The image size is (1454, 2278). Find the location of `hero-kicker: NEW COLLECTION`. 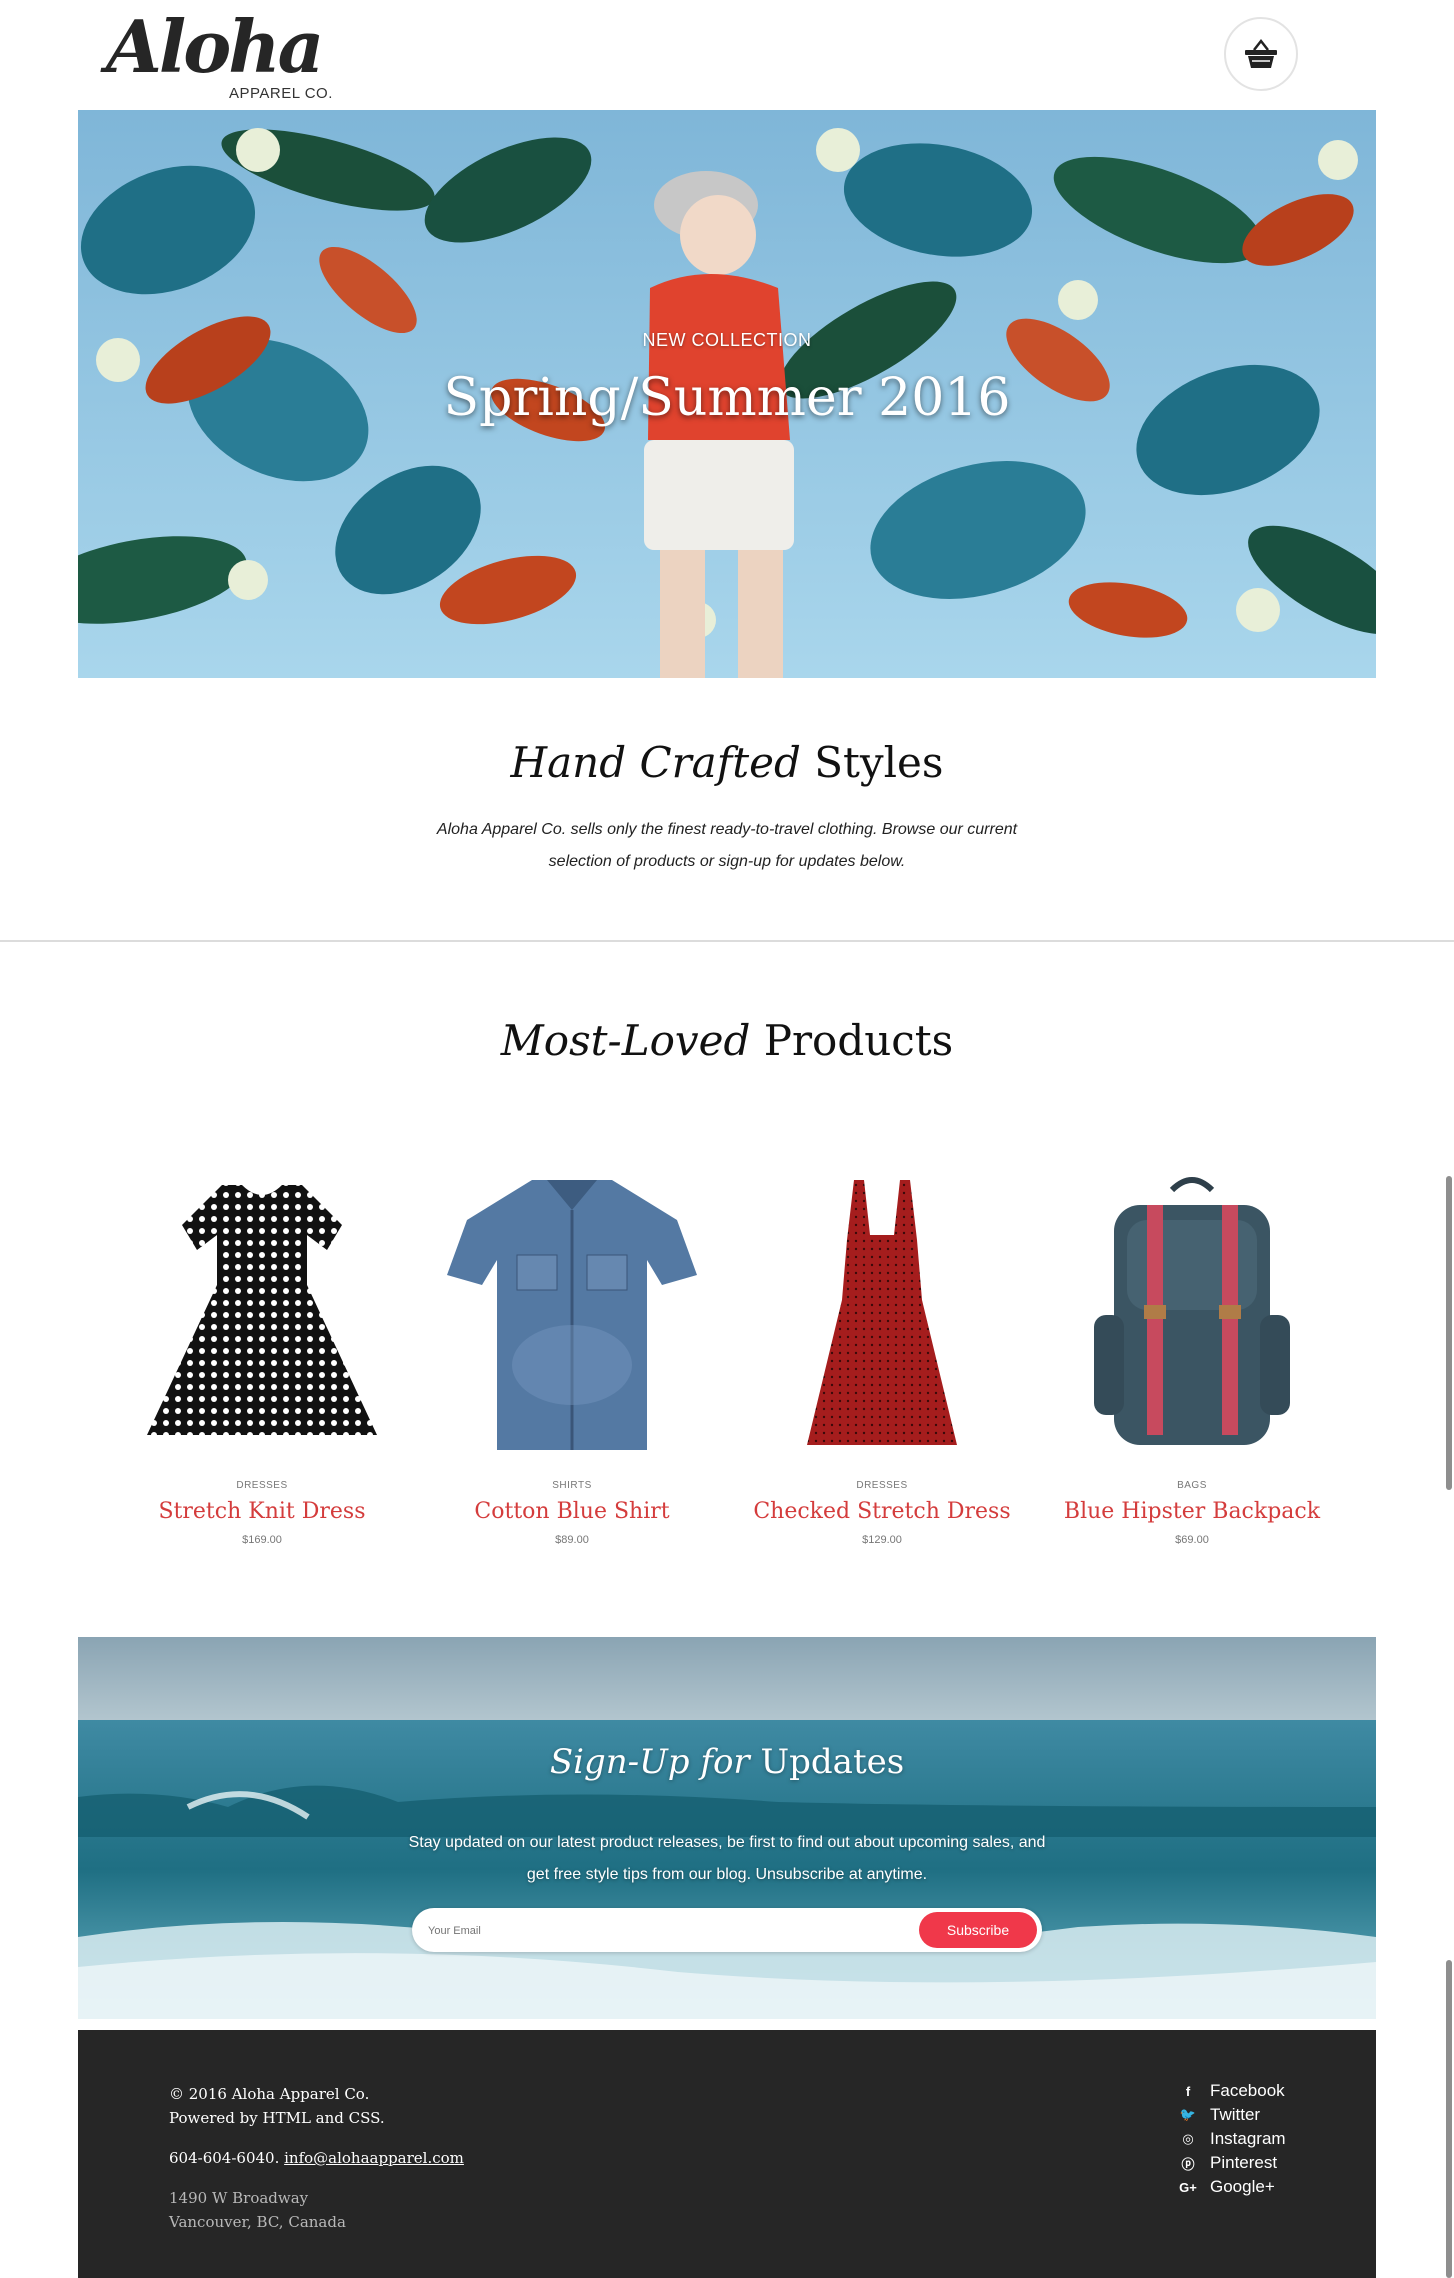

hero-kicker: NEW COLLECTION is located at coordinates (727, 340).